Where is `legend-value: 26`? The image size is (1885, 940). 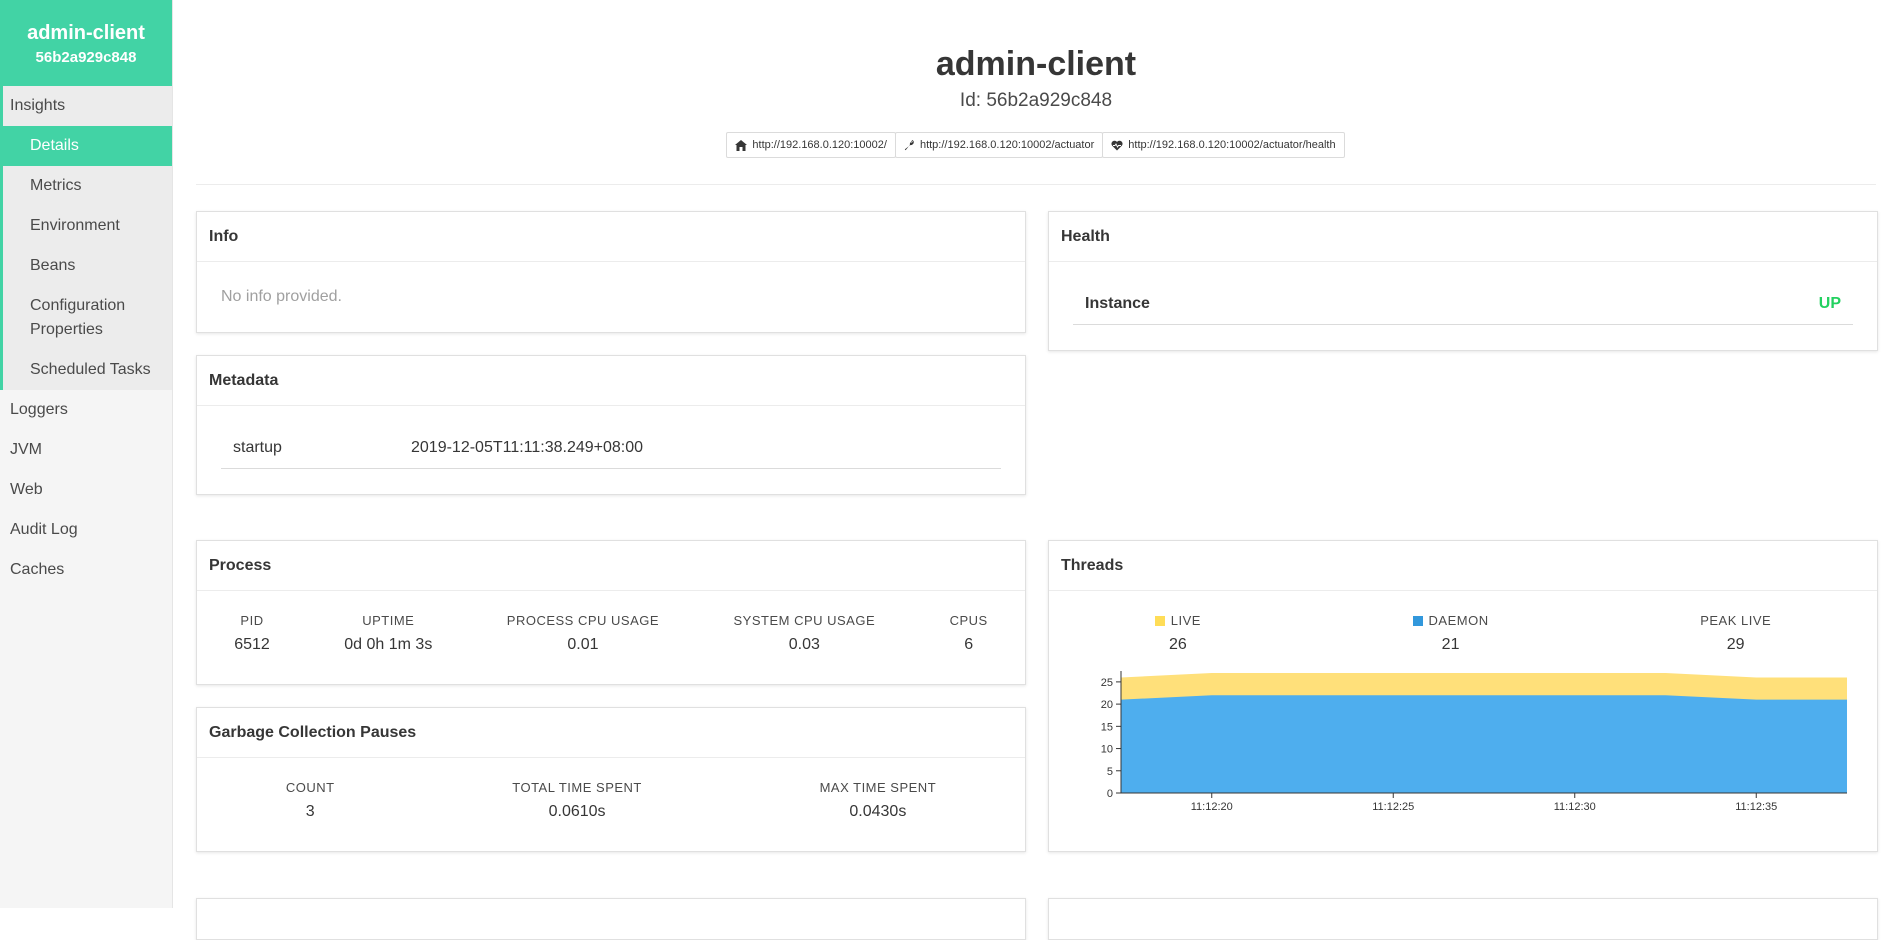
legend-value: 26 is located at coordinates (1177, 644).